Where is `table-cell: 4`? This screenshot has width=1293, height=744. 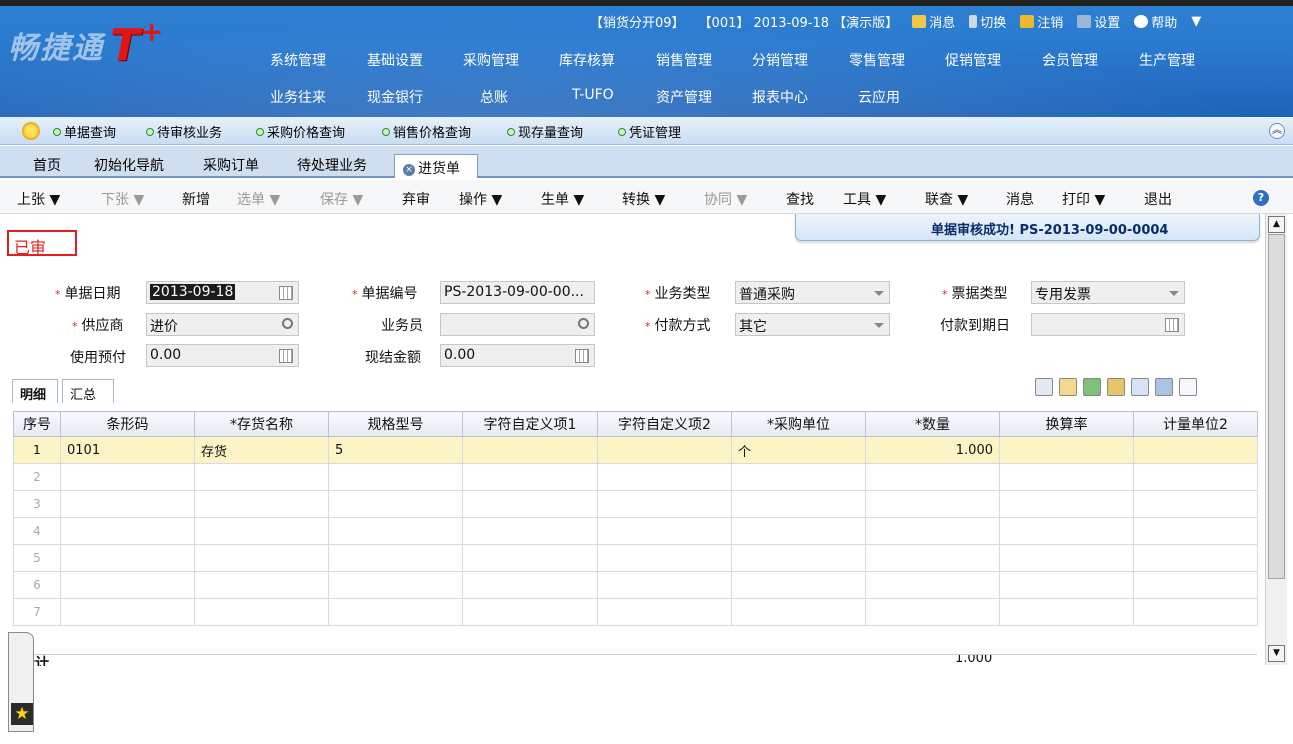 table-cell: 4 is located at coordinates (37, 531).